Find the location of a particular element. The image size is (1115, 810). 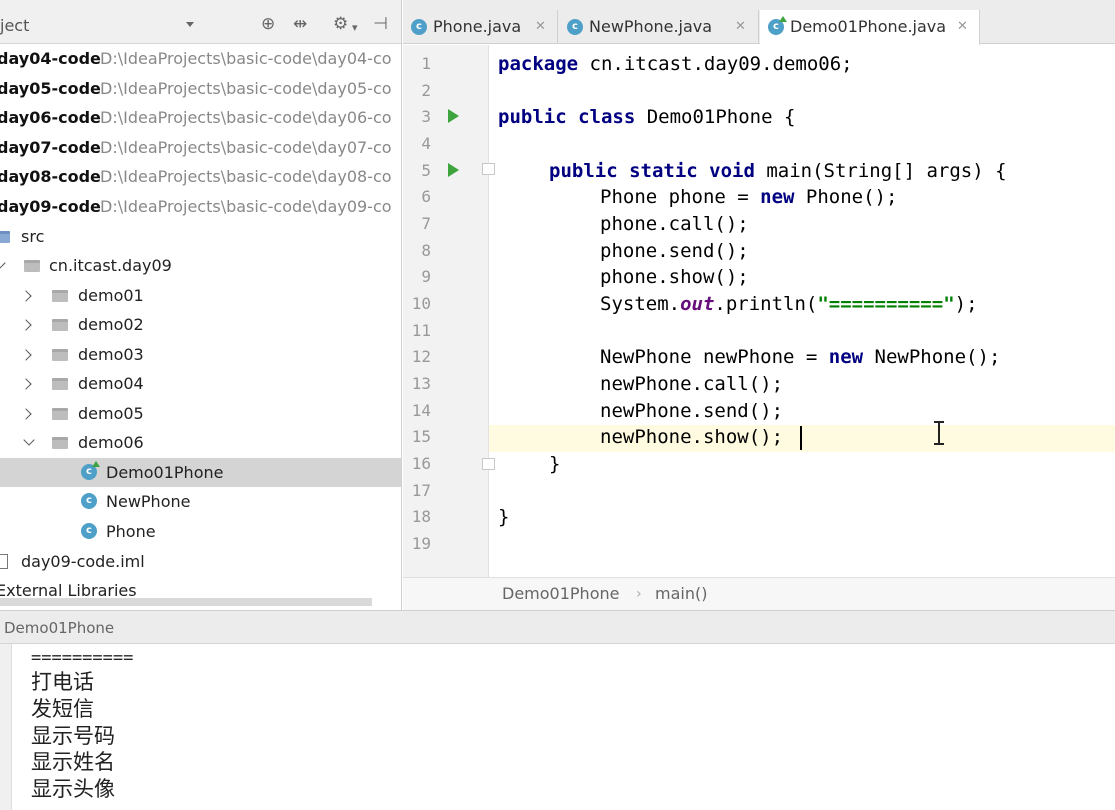

tab-label: Demo01Phone.java is located at coordinates (868, 26).